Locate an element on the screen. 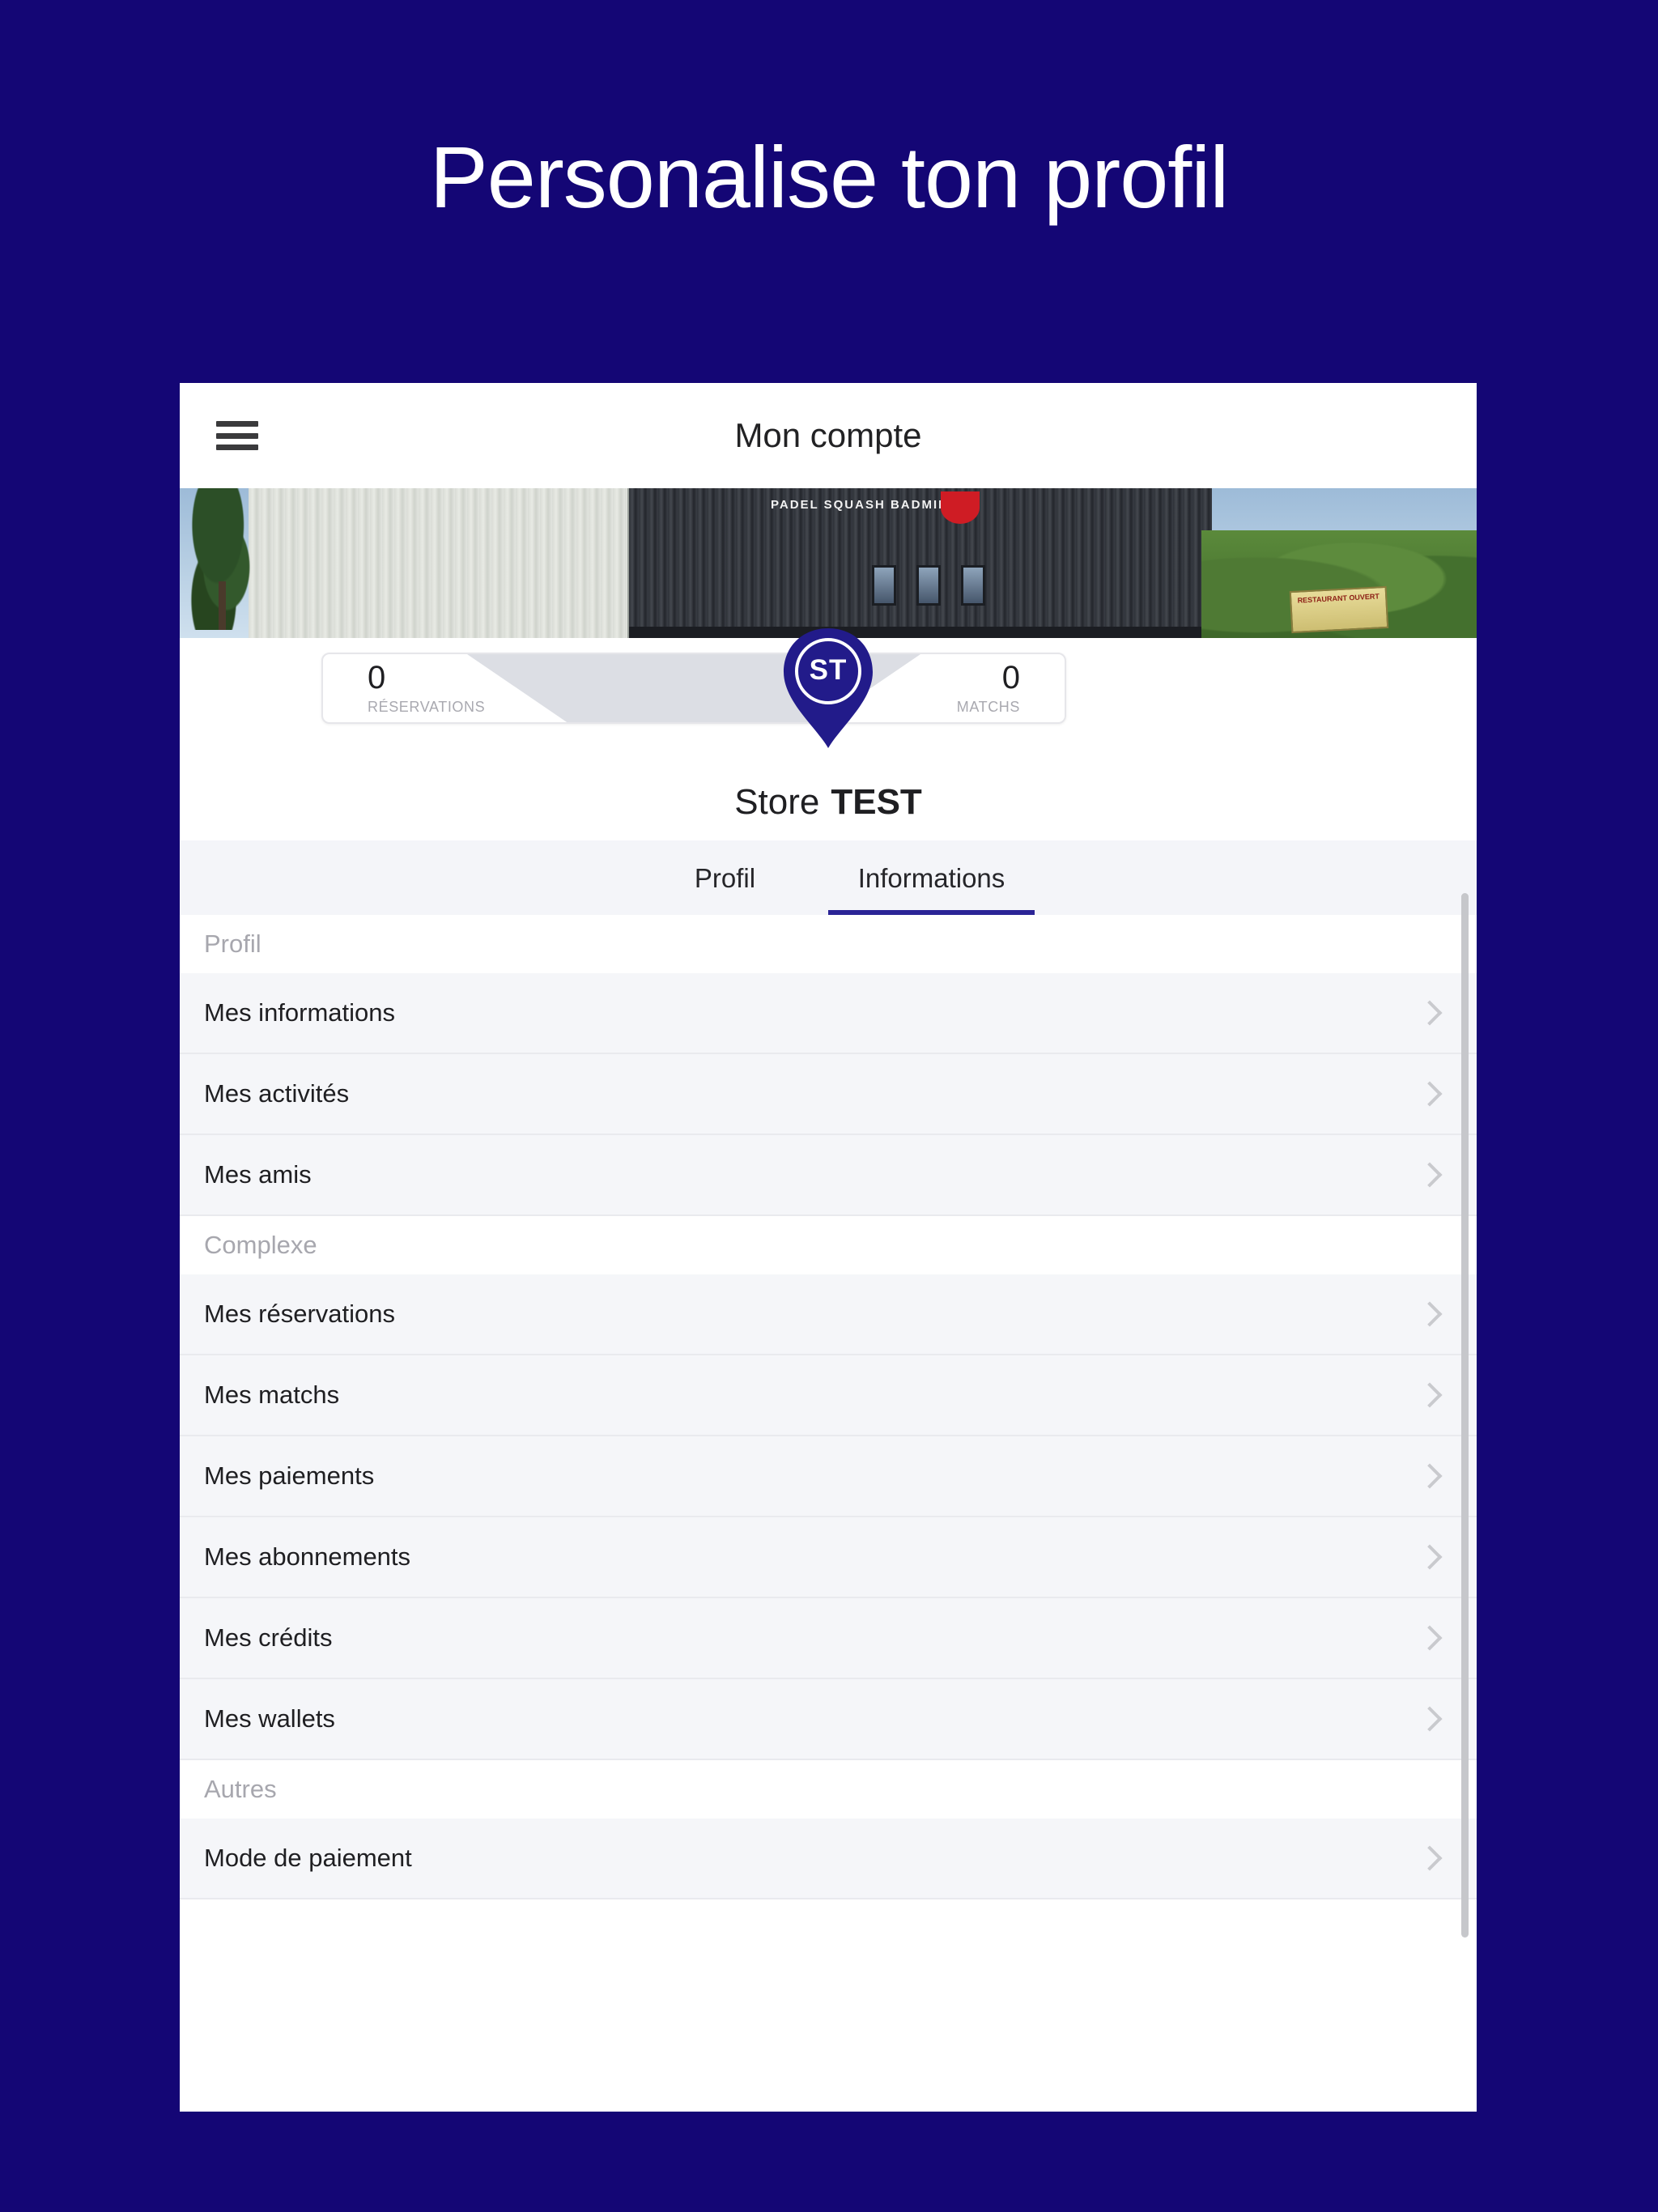 Image resolution: width=1658 pixels, height=2212 pixels. list-item-mes-activites: Mes activités is located at coordinates (828, 1095).